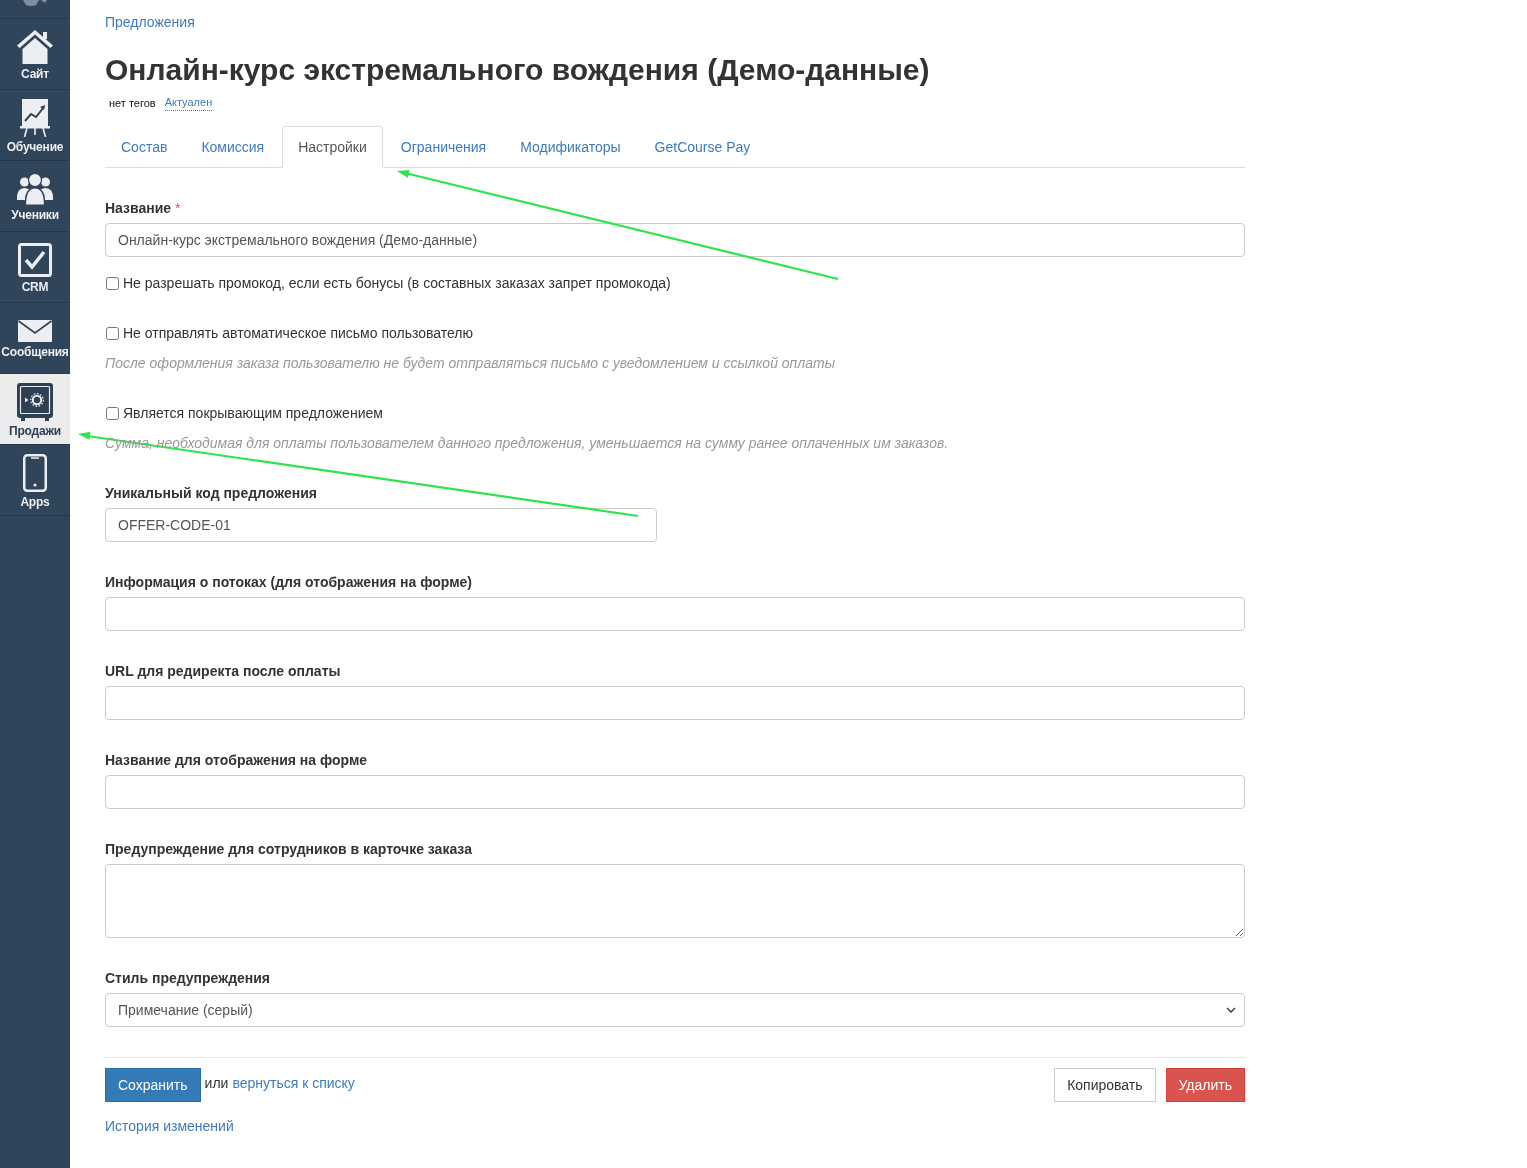 The width and height of the screenshot is (1527, 1168). I want to click on envelope-icon, so click(35, 331).